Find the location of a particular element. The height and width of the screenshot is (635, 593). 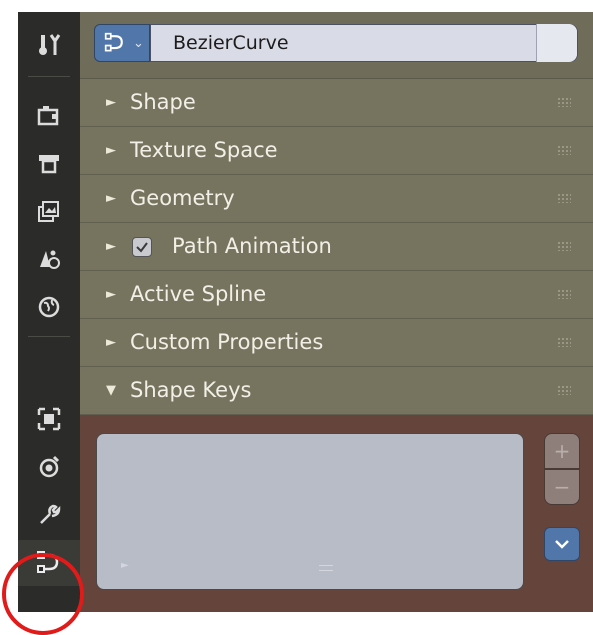

fake-user-button is located at coordinates (556, 43).